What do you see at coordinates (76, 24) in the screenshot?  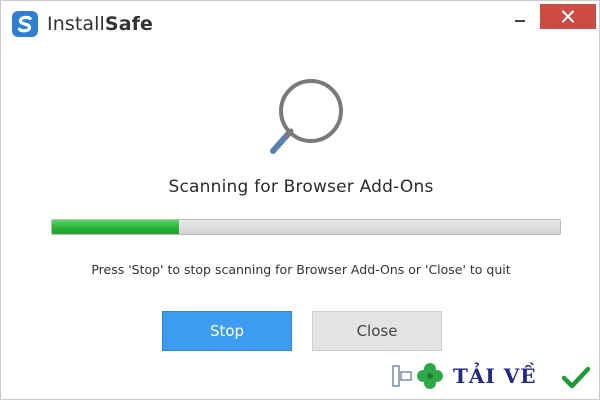 I see `app-title-regular: Install` at bounding box center [76, 24].